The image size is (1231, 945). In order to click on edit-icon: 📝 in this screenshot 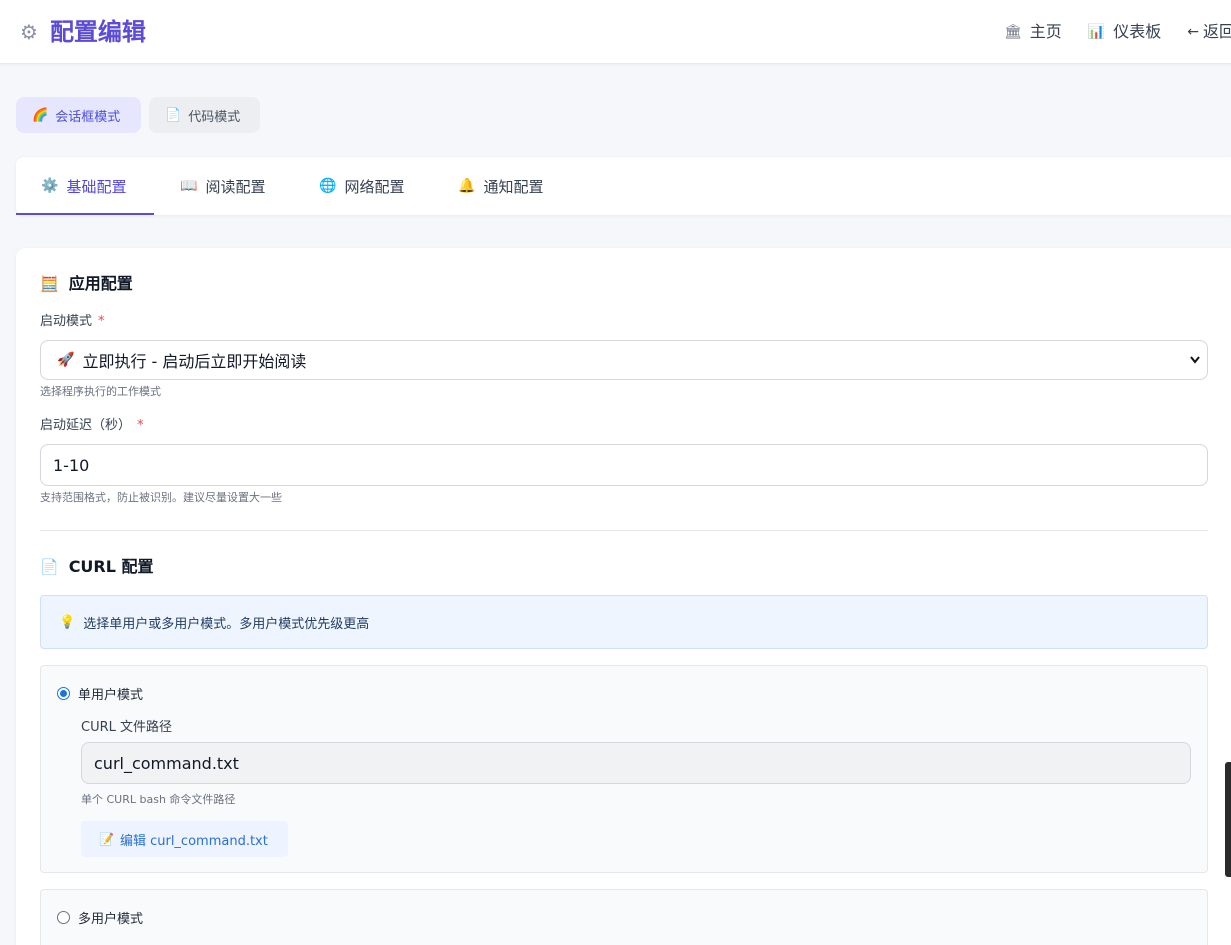, I will do `click(106, 839)`.